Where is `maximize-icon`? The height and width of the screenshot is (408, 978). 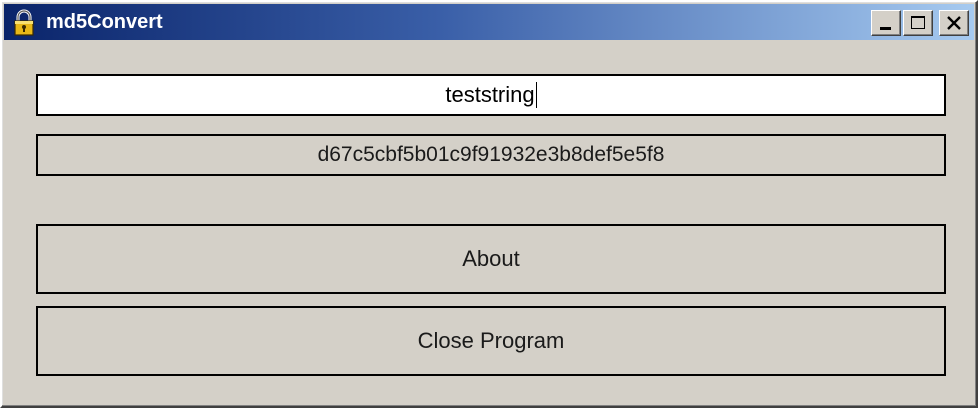 maximize-icon is located at coordinates (918, 22).